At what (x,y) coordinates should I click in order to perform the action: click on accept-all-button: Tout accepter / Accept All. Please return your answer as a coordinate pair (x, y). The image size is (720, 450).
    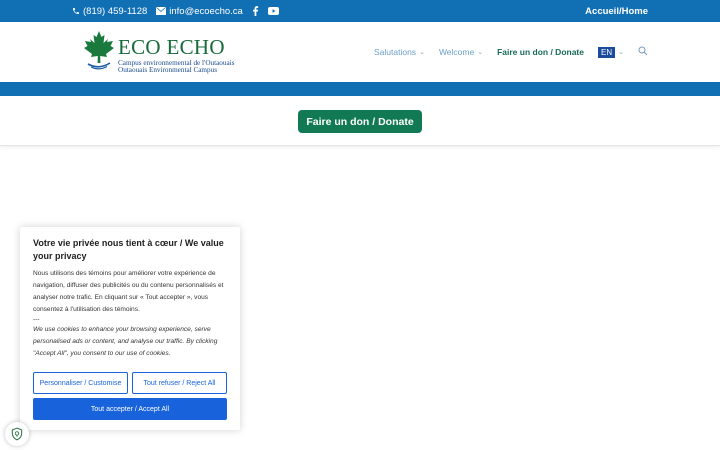
    Looking at the image, I should click on (130, 409).